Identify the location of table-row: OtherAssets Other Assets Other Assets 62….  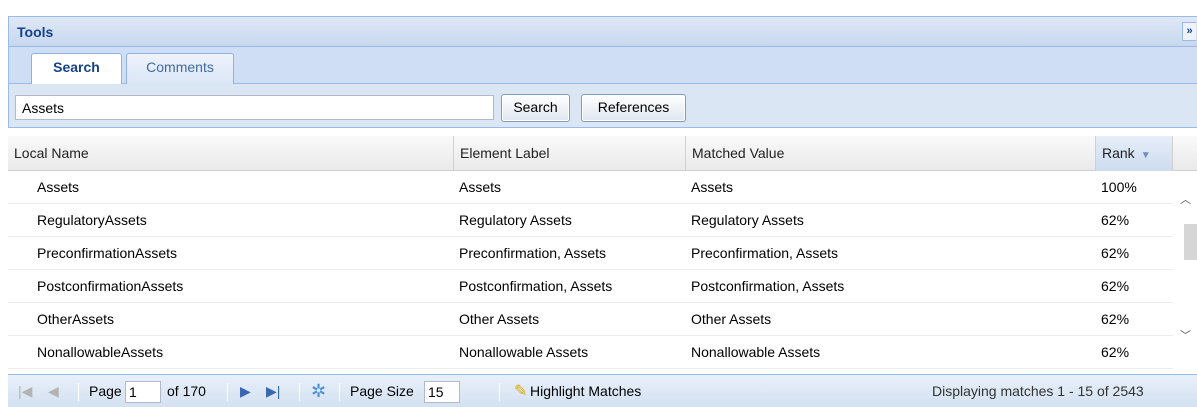
(590, 319).